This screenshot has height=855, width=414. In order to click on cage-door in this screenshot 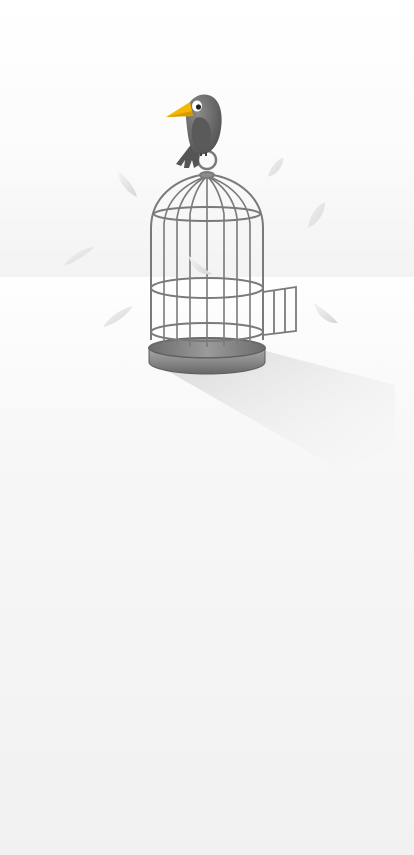, I will do `click(279, 310)`.